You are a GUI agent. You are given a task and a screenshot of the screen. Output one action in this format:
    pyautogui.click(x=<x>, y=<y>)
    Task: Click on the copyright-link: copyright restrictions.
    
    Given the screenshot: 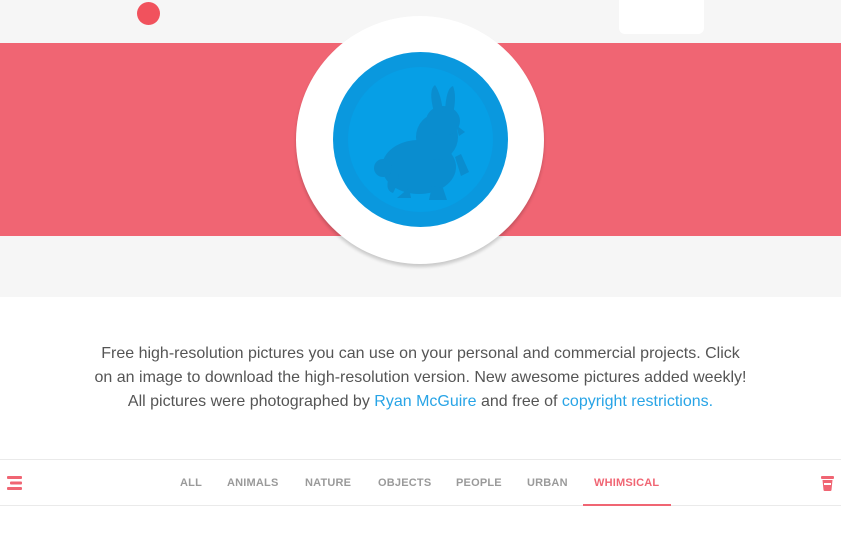 What is the action you would take?
    pyautogui.click(x=637, y=401)
    